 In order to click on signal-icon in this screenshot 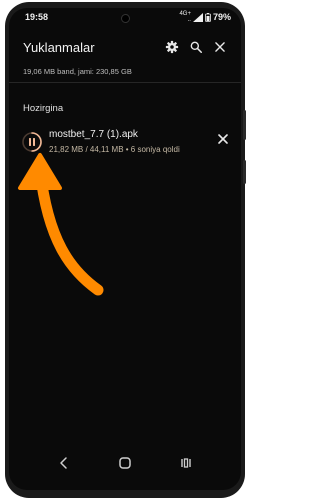, I will do `click(197, 17)`.